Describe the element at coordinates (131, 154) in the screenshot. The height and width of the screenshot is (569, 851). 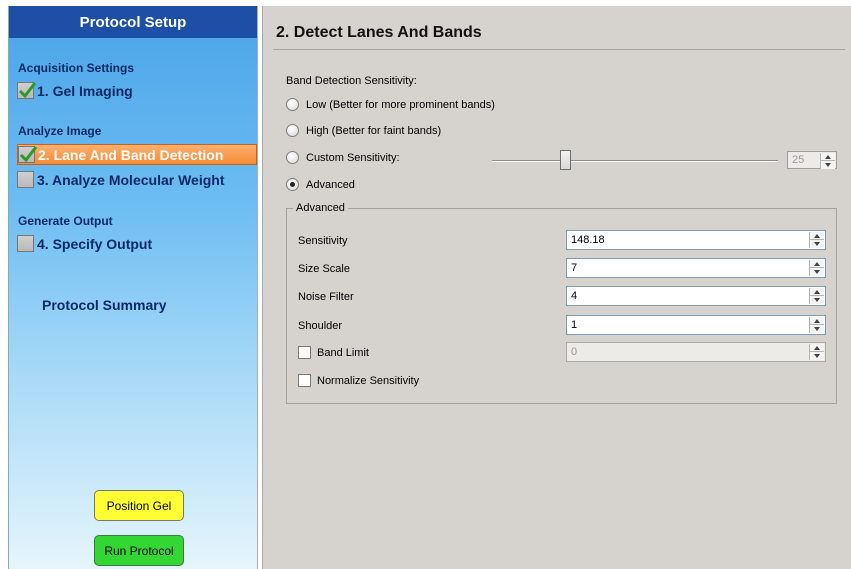
I see `step-label: 2. Lane And Band Detection` at that location.